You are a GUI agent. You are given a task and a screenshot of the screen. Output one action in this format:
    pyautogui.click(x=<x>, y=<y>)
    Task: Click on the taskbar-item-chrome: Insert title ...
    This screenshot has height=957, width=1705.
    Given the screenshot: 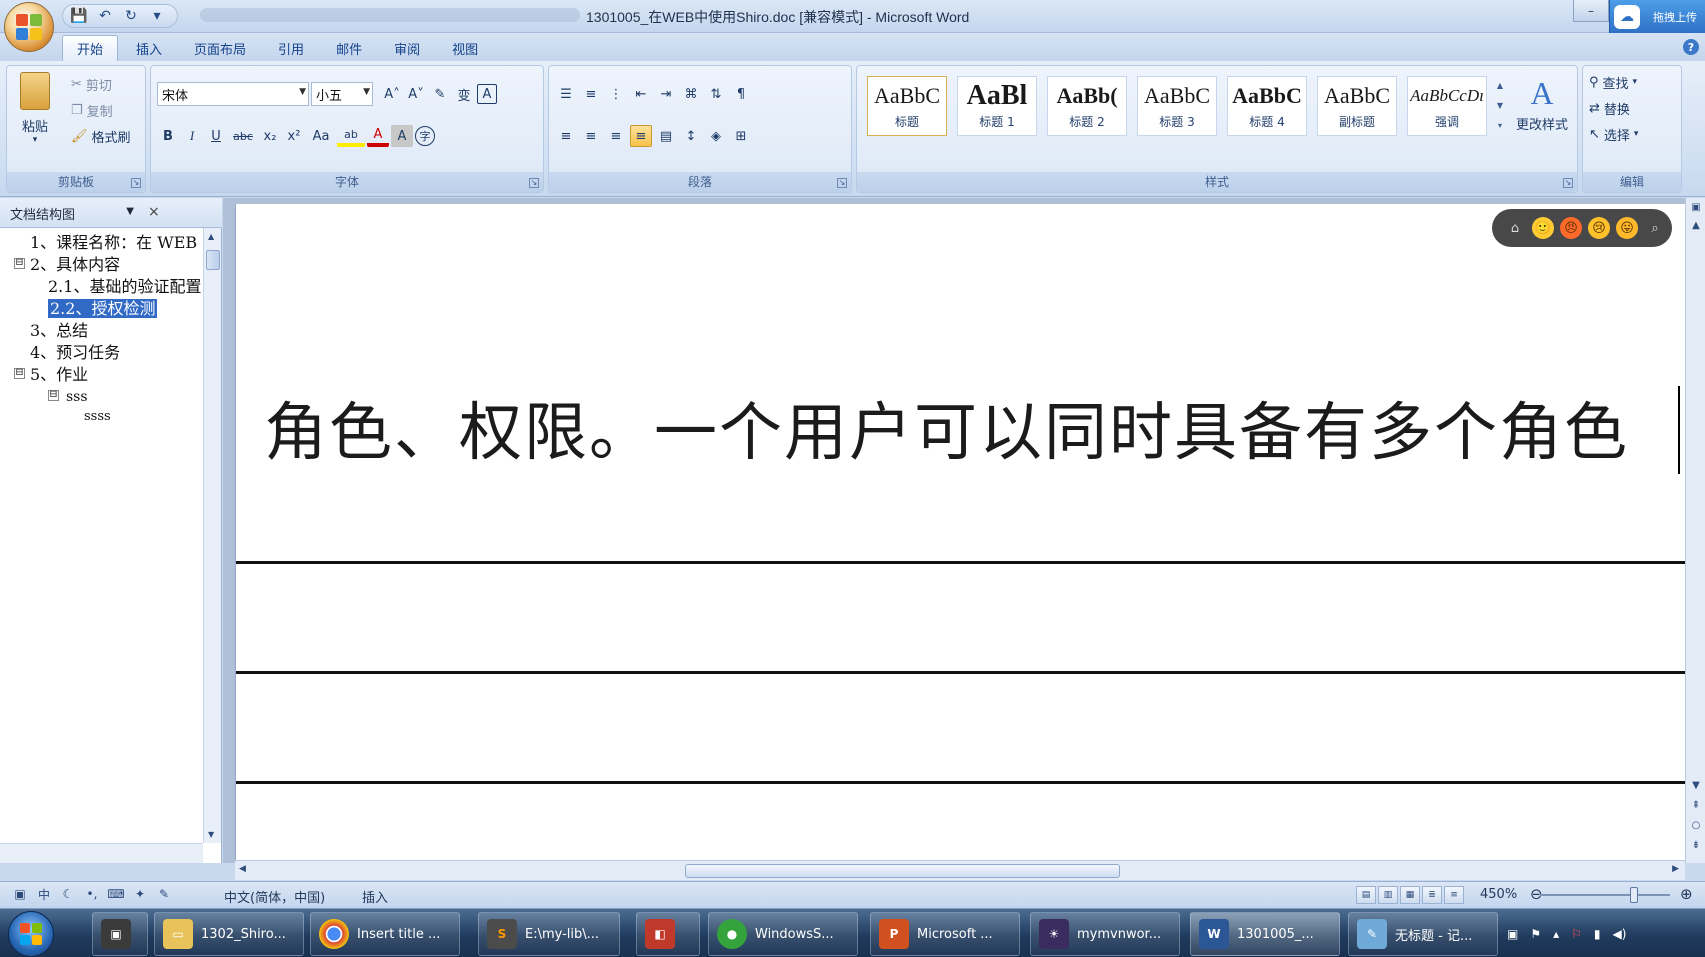 What is the action you would take?
    pyautogui.click(x=385, y=934)
    